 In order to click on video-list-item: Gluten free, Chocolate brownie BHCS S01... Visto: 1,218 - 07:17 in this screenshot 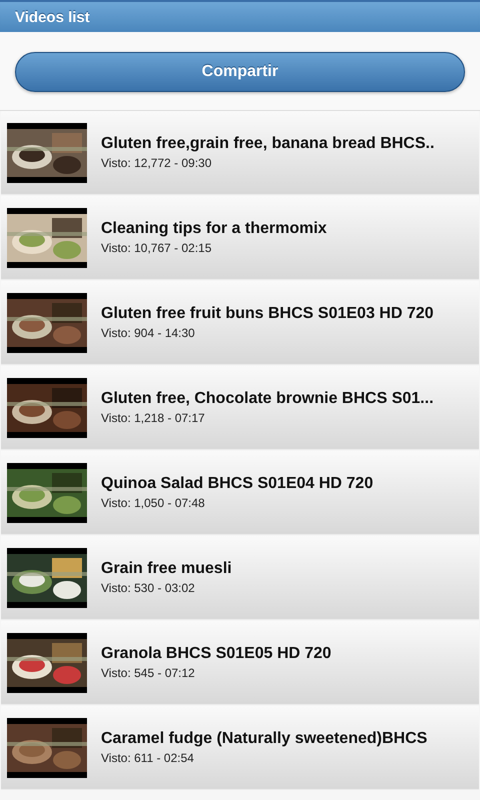, I will do `click(240, 408)`.